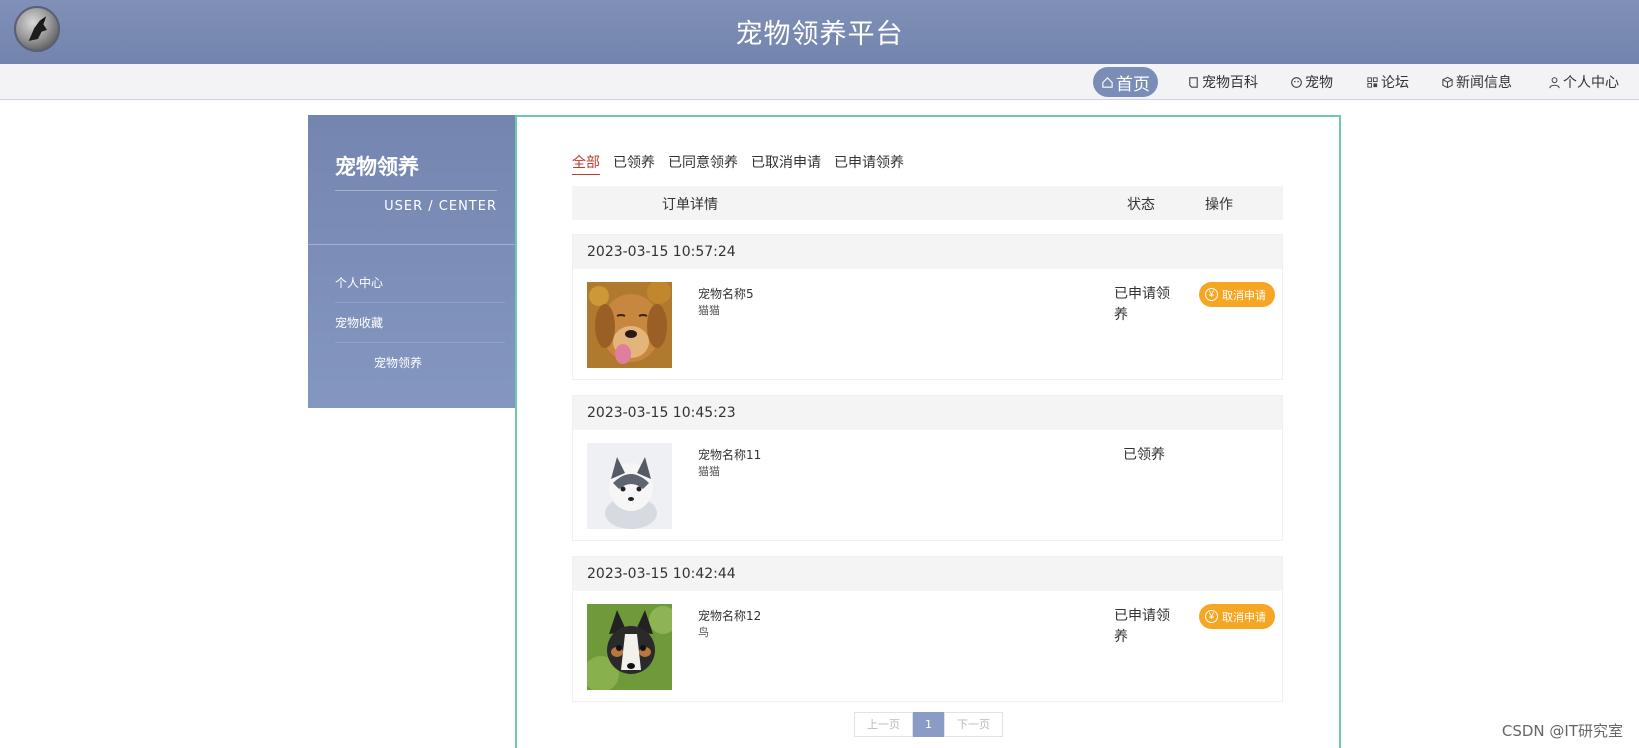  I want to click on tab-cancelled: 已取消申请, so click(786, 163).